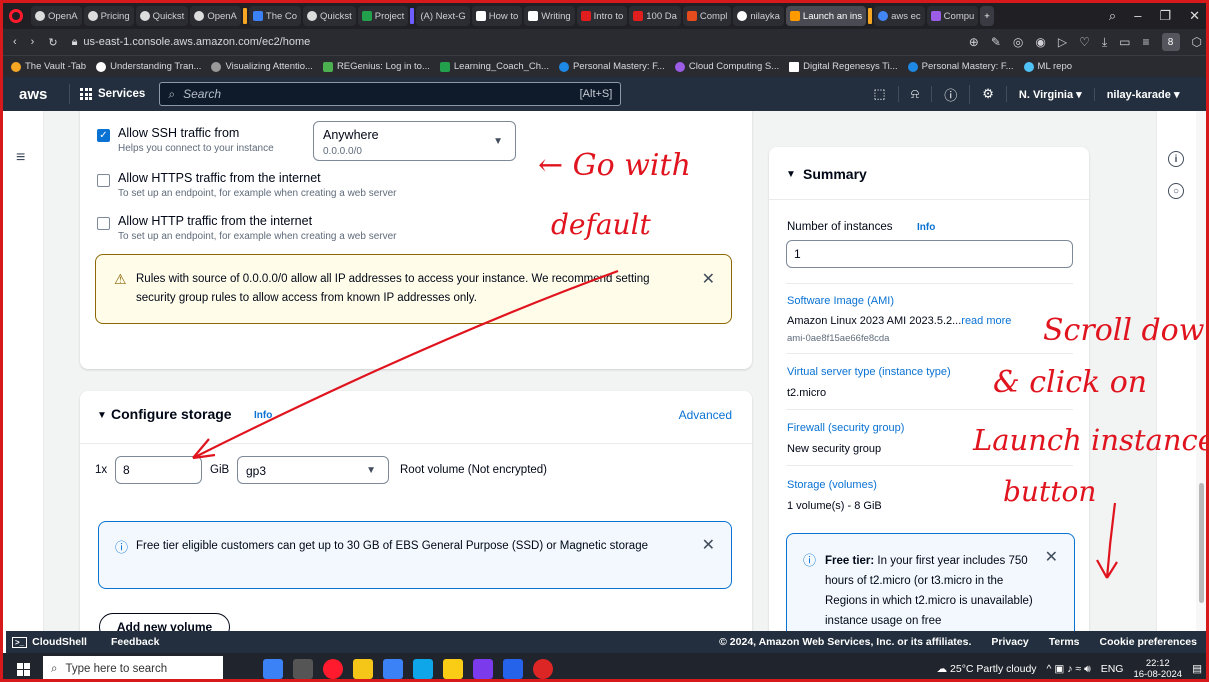  Describe the element at coordinates (483, 669) in the screenshot. I see `teams-icon` at that location.